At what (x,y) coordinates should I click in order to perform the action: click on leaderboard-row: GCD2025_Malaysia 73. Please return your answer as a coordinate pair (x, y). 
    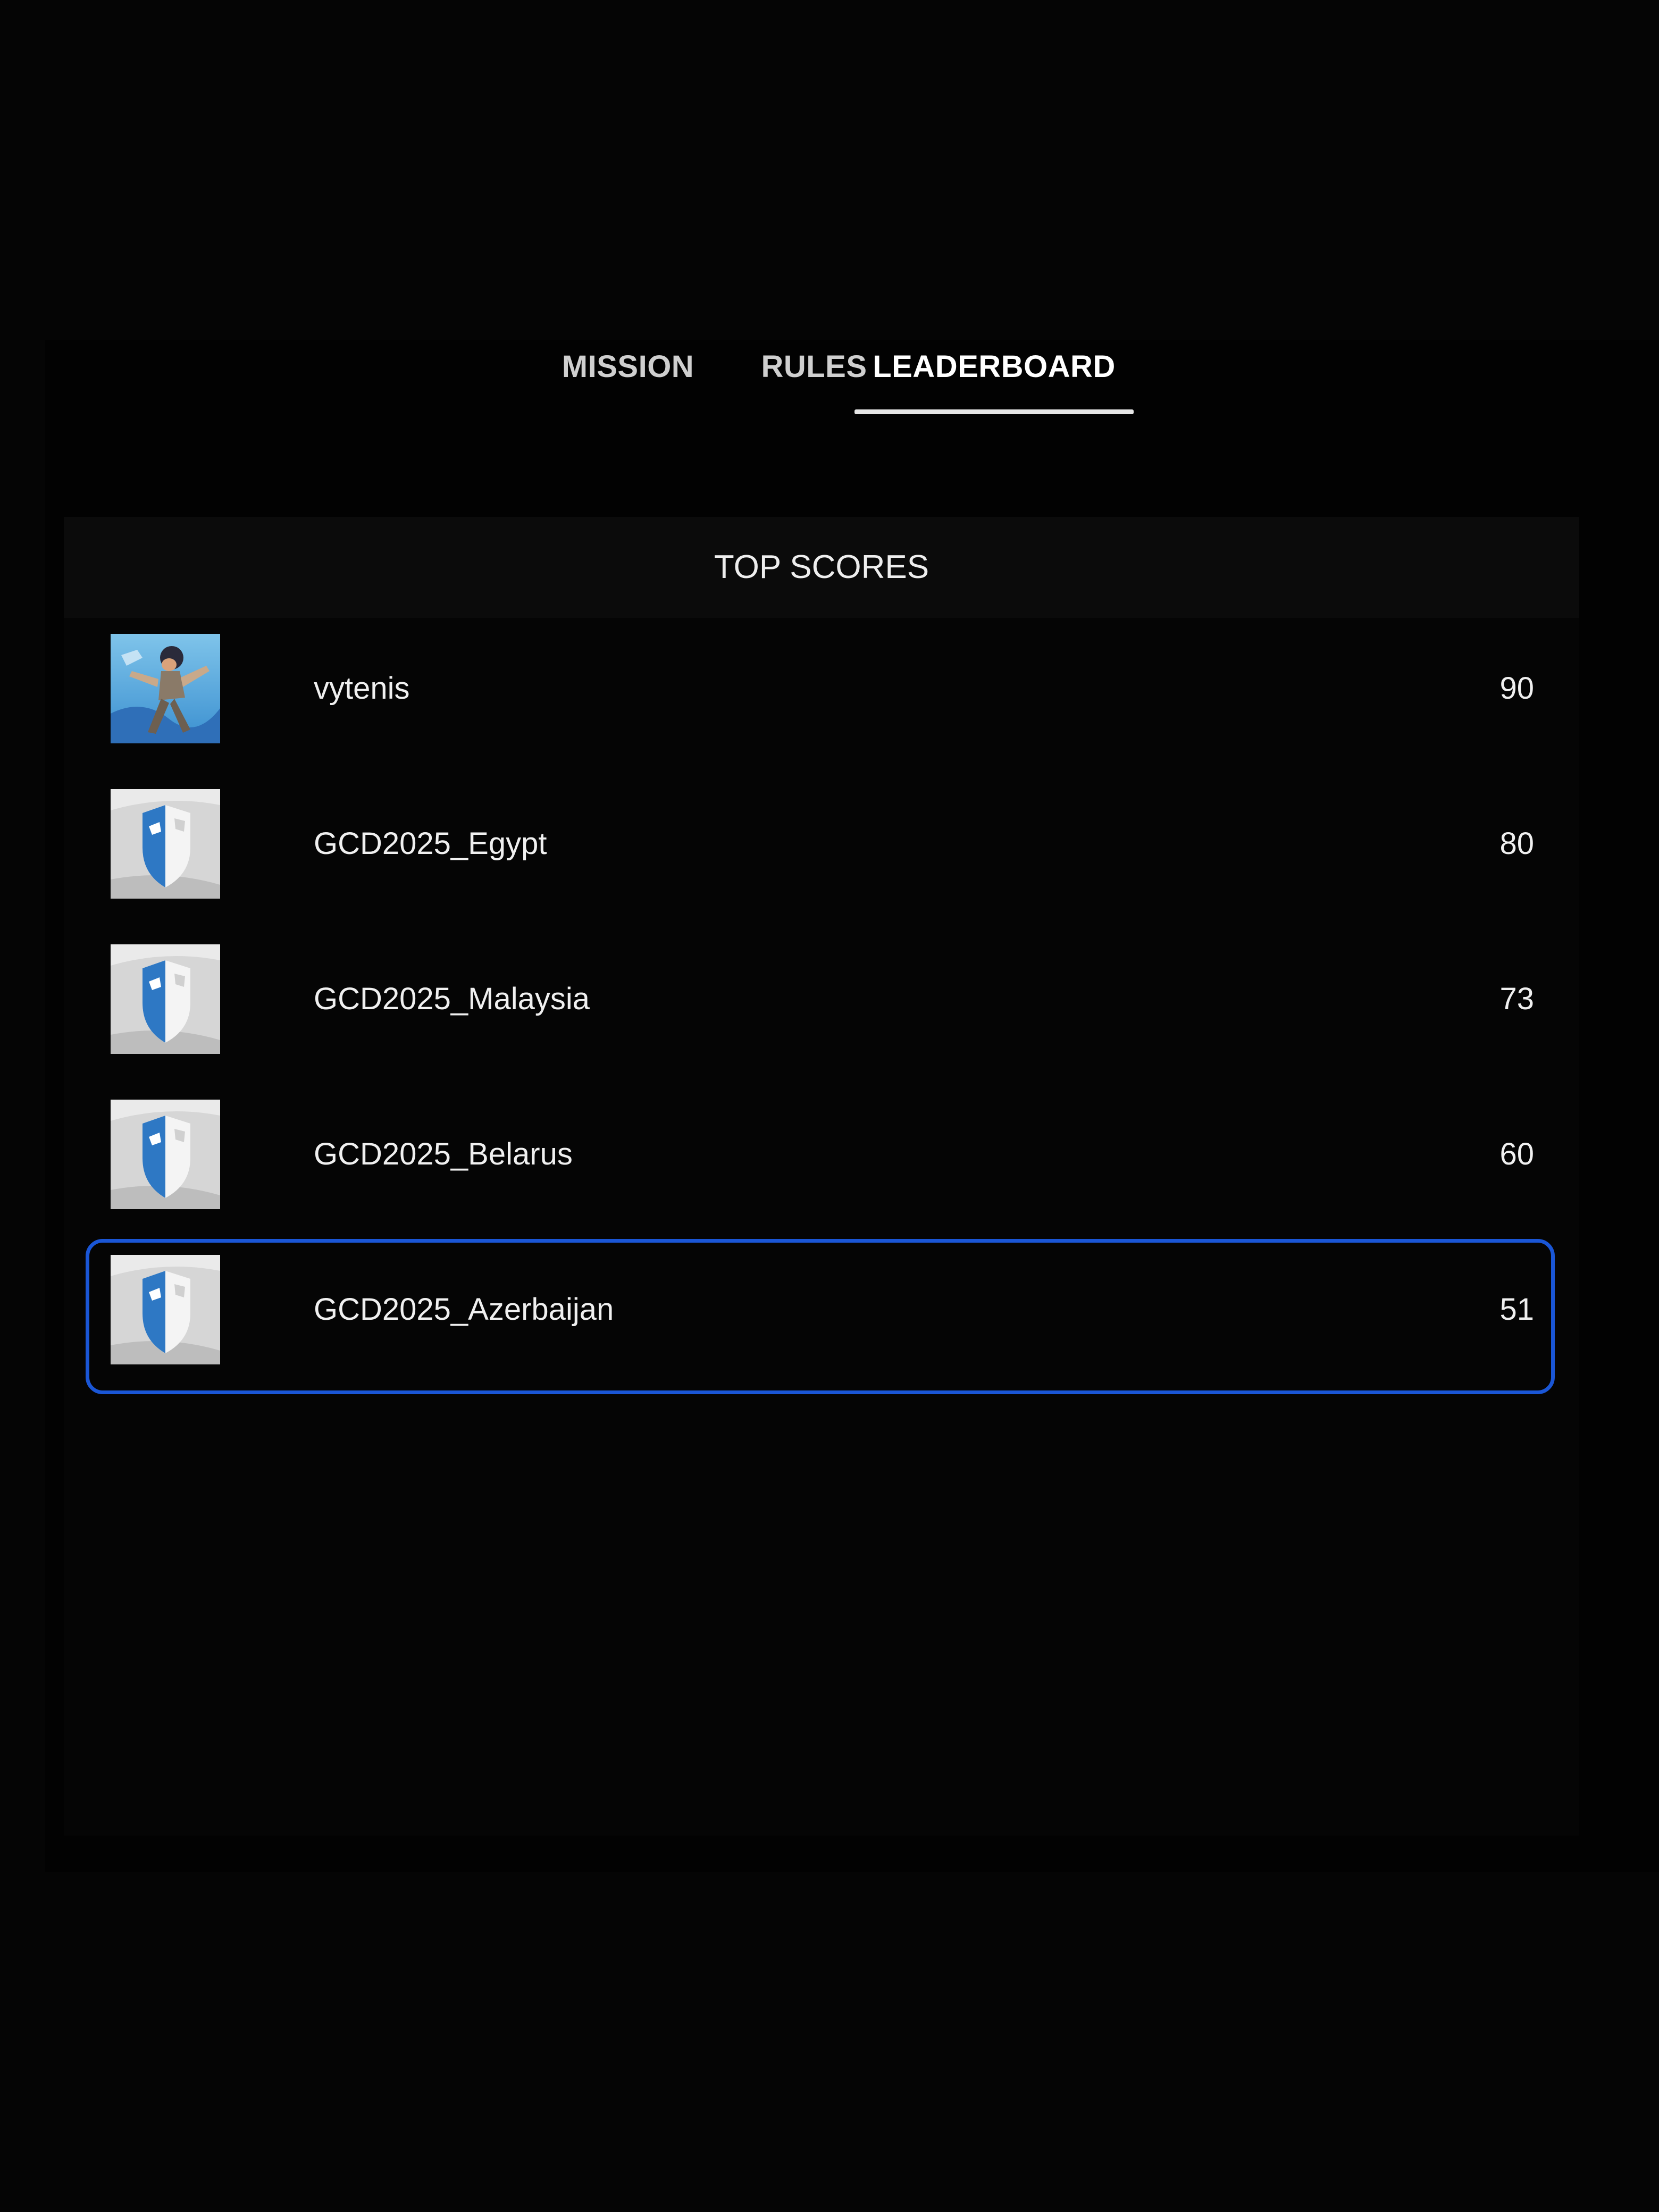
    Looking at the image, I should click on (821, 1006).